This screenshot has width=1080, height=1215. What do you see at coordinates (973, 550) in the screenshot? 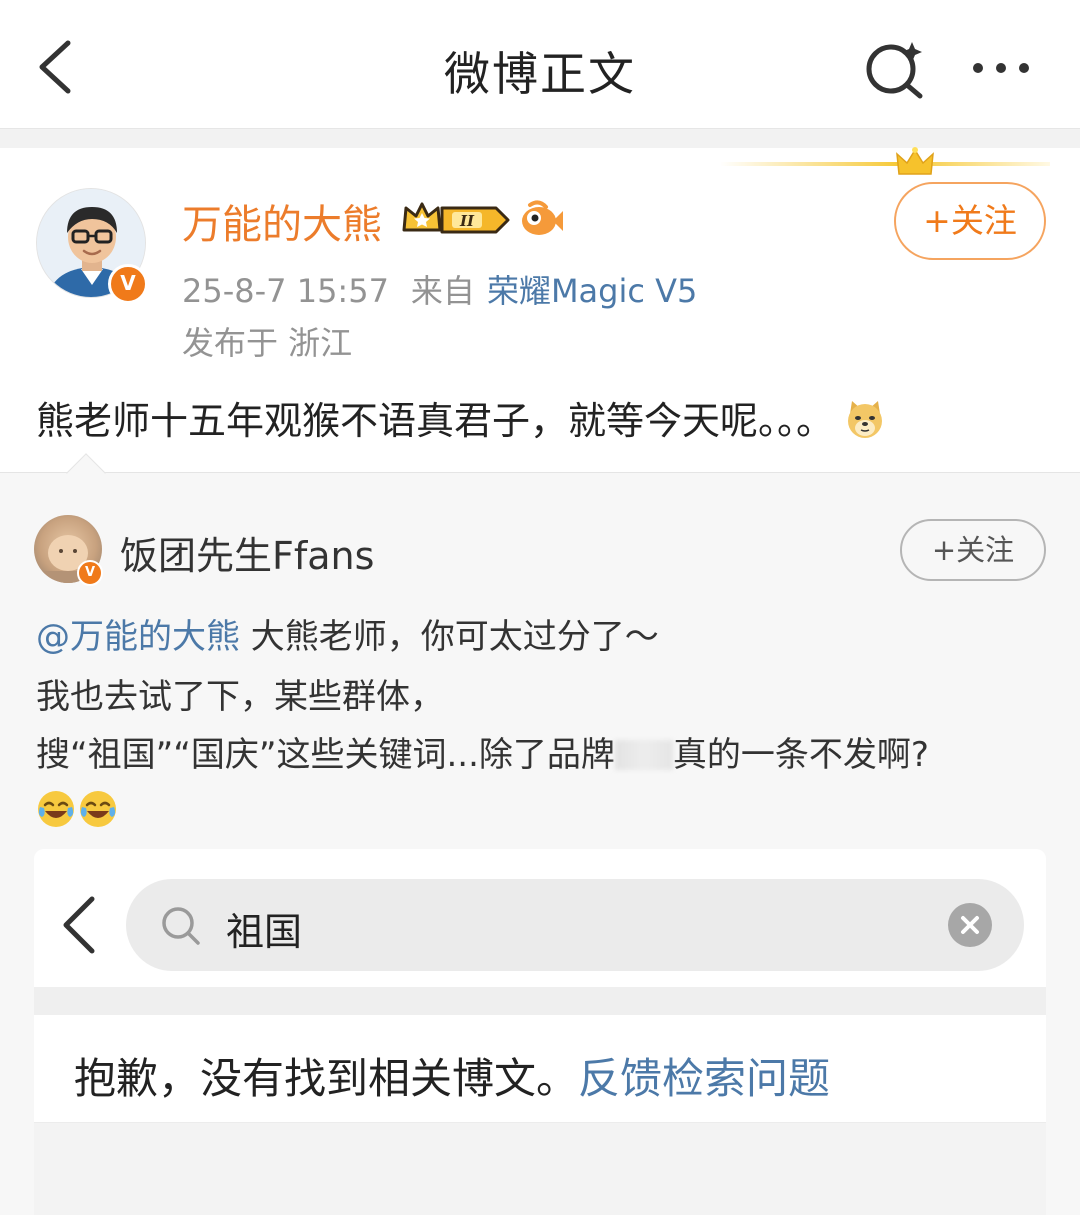
I see `repost-follow-button: +关注` at bounding box center [973, 550].